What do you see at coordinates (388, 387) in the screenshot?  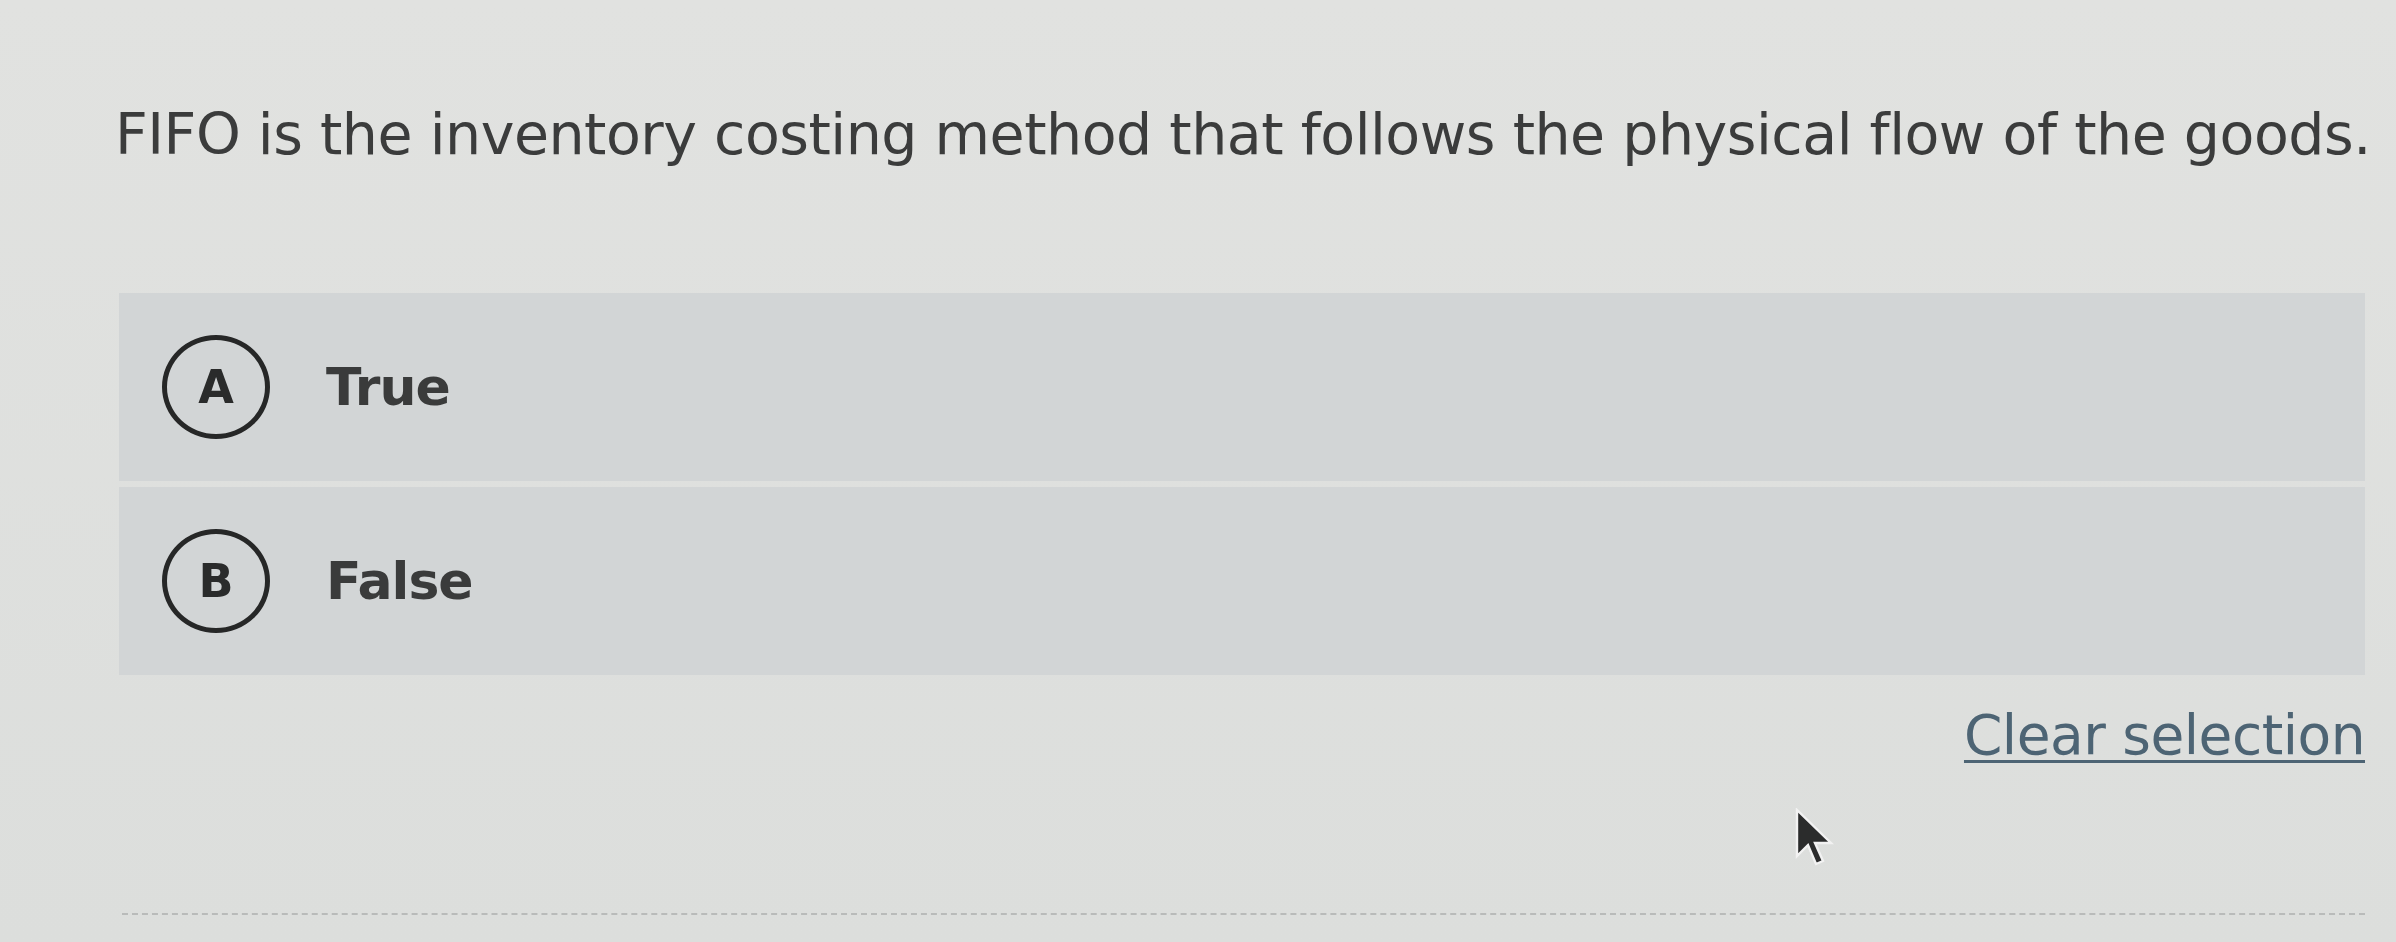 I see `option-label: True` at bounding box center [388, 387].